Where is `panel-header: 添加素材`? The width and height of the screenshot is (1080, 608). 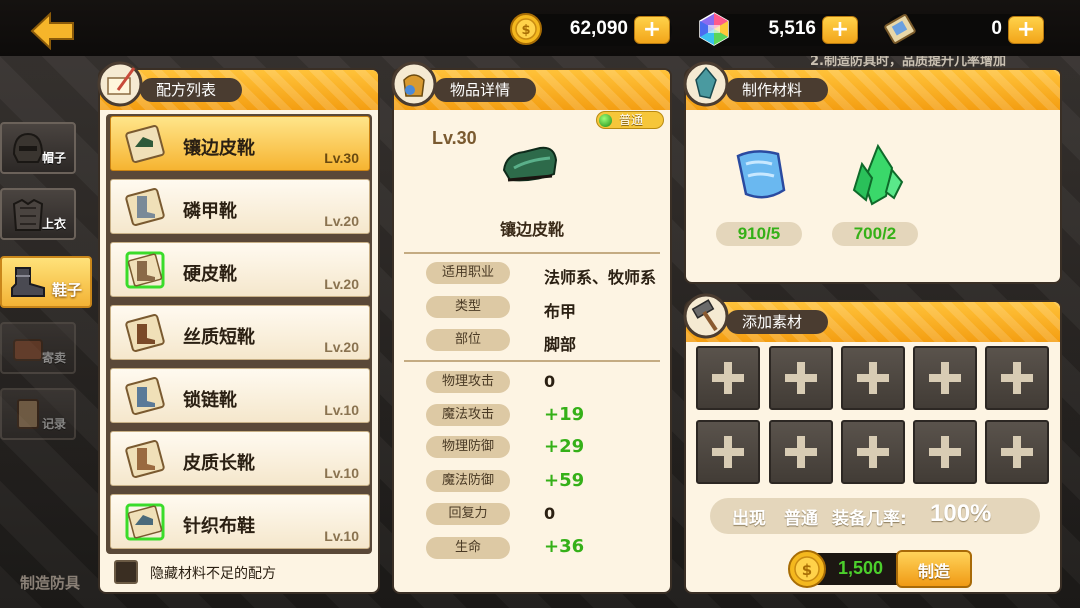 panel-header: 添加素材 is located at coordinates (873, 322).